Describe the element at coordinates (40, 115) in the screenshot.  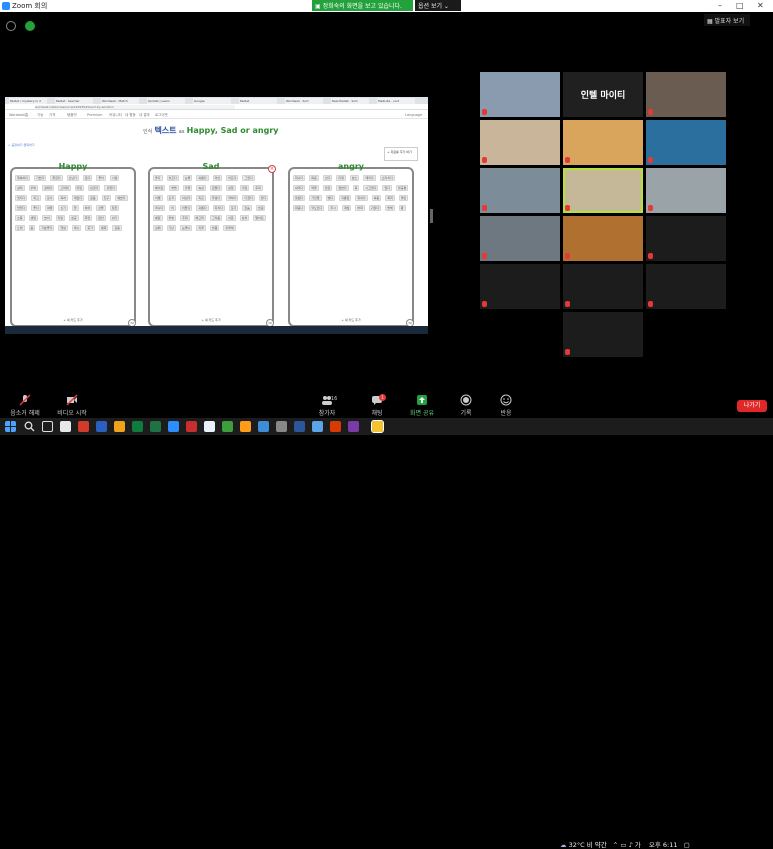
I see `site-menu-item: 기능` at that location.